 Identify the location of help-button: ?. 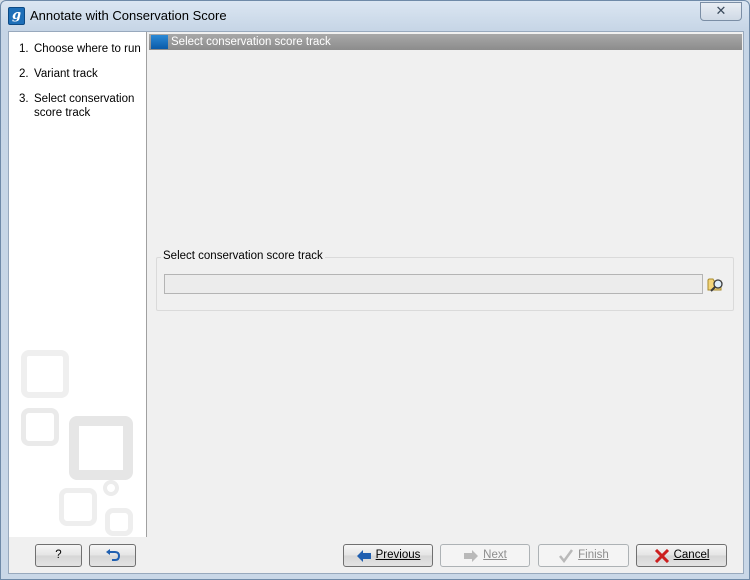
(58, 555).